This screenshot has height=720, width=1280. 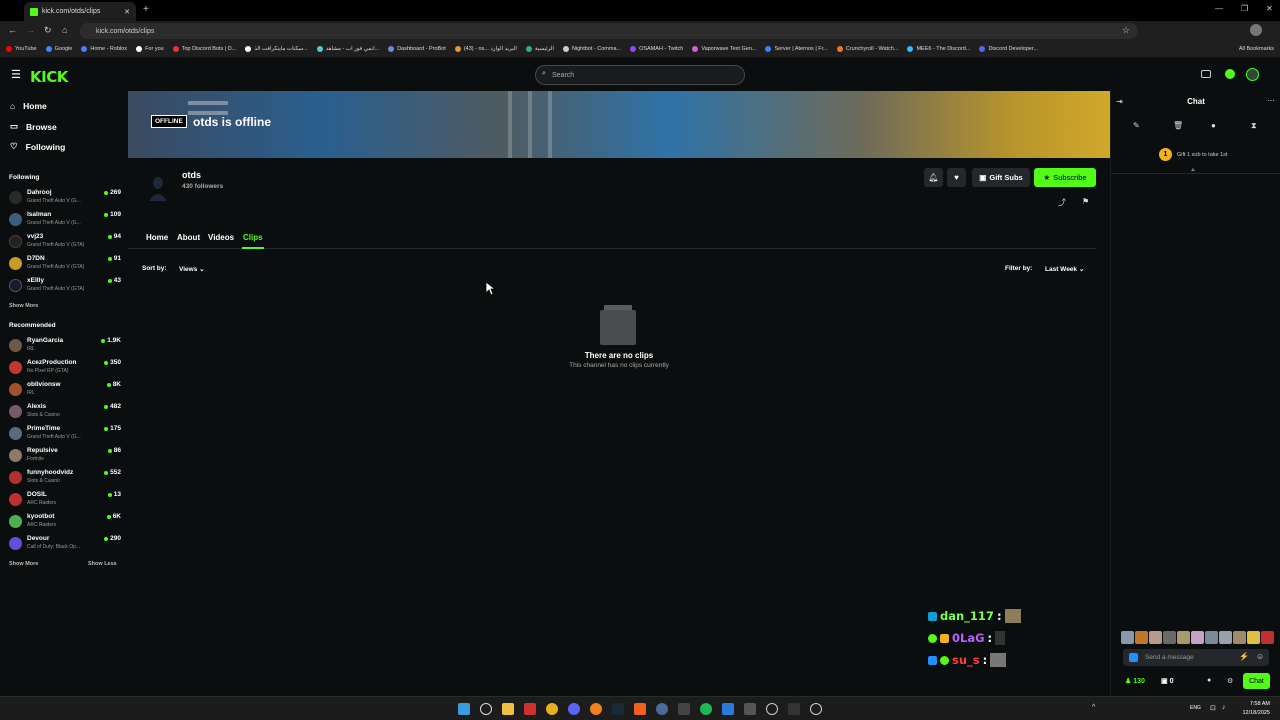 What do you see at coordinates (158, 187) in the screenshot?
I see `channel-avatar` at bounding box center [158, 187].